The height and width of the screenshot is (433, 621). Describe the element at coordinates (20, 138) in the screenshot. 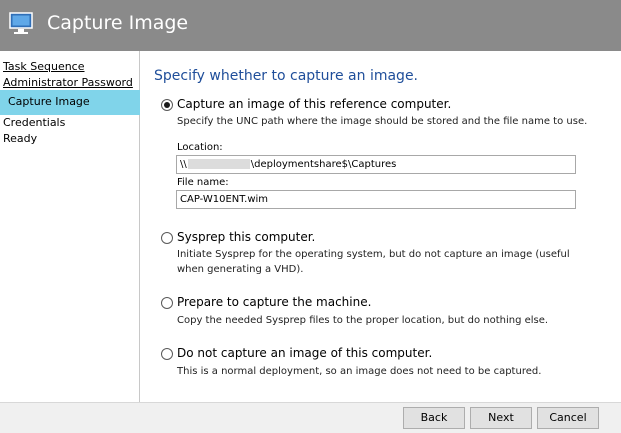

I see `sidebar-item-ready: Ready` at that location.